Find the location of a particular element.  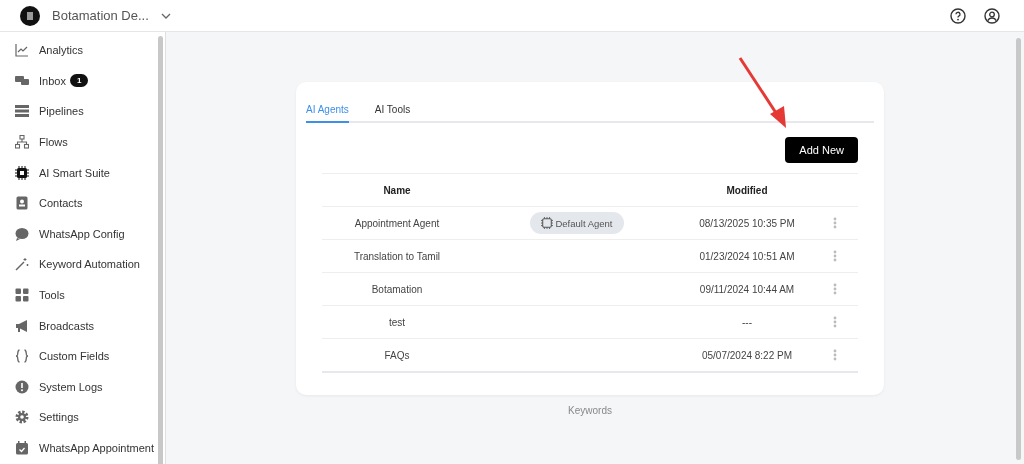

sidebar-item: Broadcasts is located at coordinates (82, 325).